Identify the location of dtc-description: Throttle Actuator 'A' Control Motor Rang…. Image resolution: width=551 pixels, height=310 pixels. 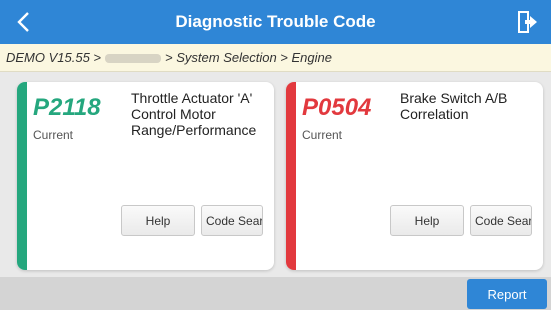
(194, 114).